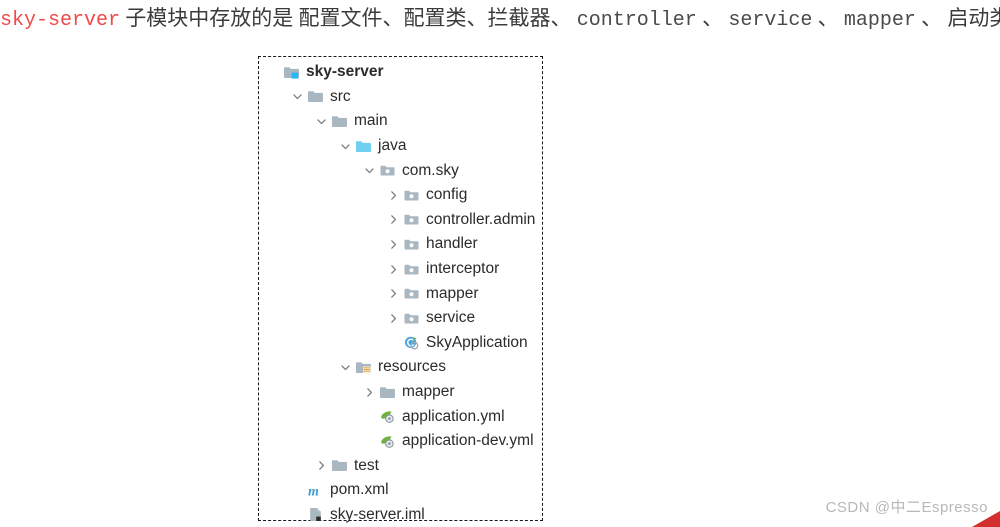 Image resolution: width=1000 pixels, height=527 pixels. I want to click on svg-text: m, so click(313, 491).